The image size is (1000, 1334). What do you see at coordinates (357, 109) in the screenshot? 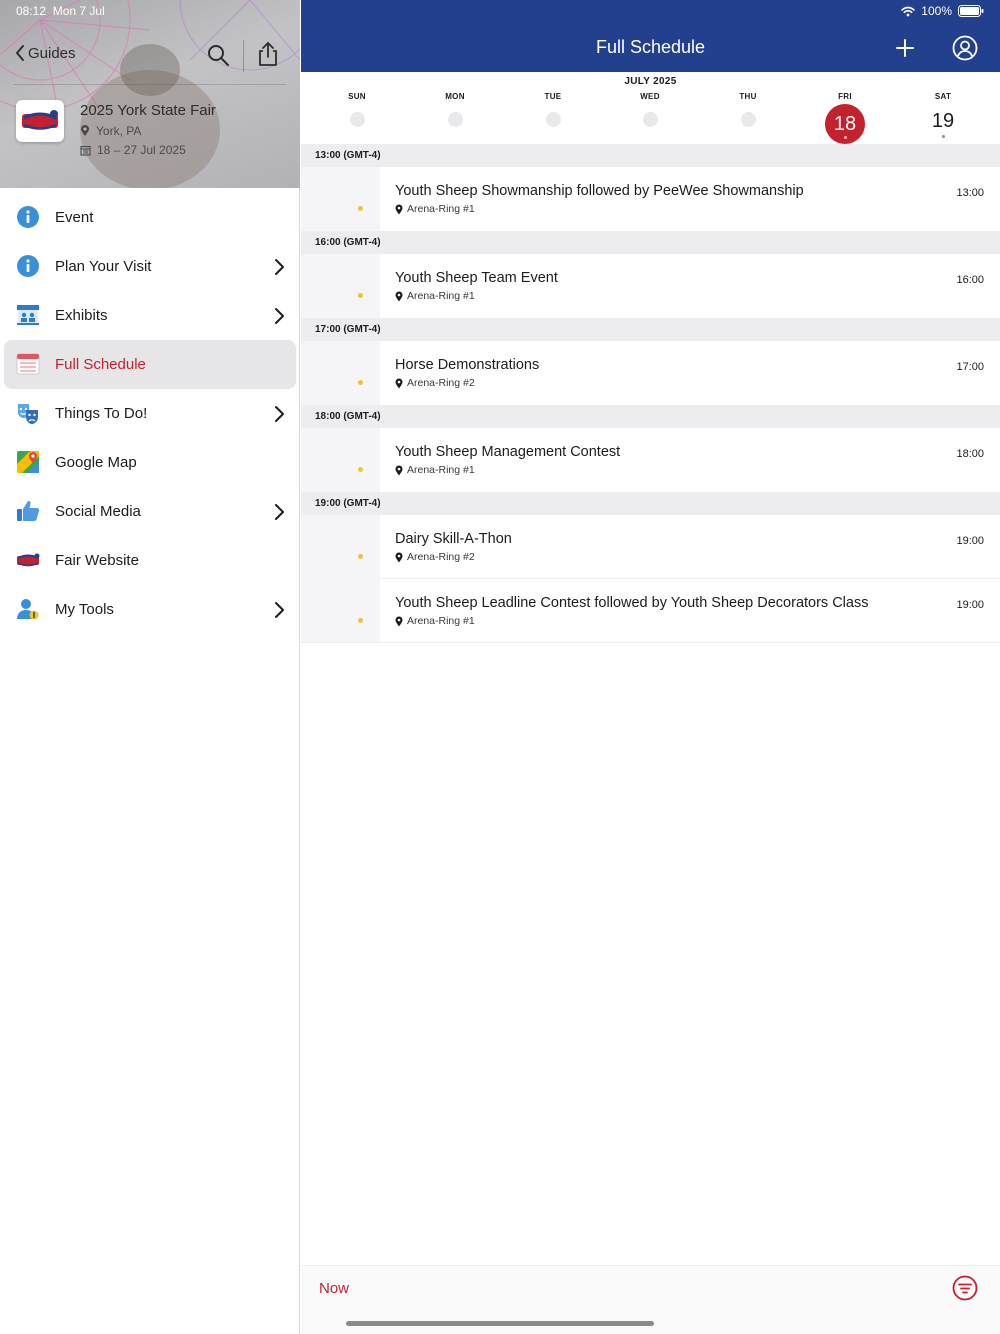
I see `calendar-day-sun: SUN` at bounding box center [357, 109].